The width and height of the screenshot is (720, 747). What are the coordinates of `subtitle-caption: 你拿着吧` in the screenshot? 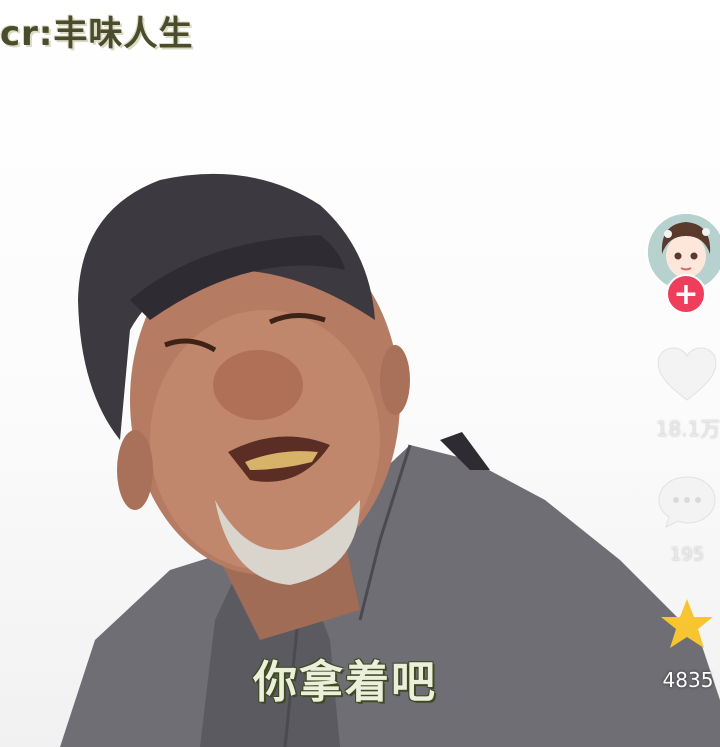 It's located at (345, 682).